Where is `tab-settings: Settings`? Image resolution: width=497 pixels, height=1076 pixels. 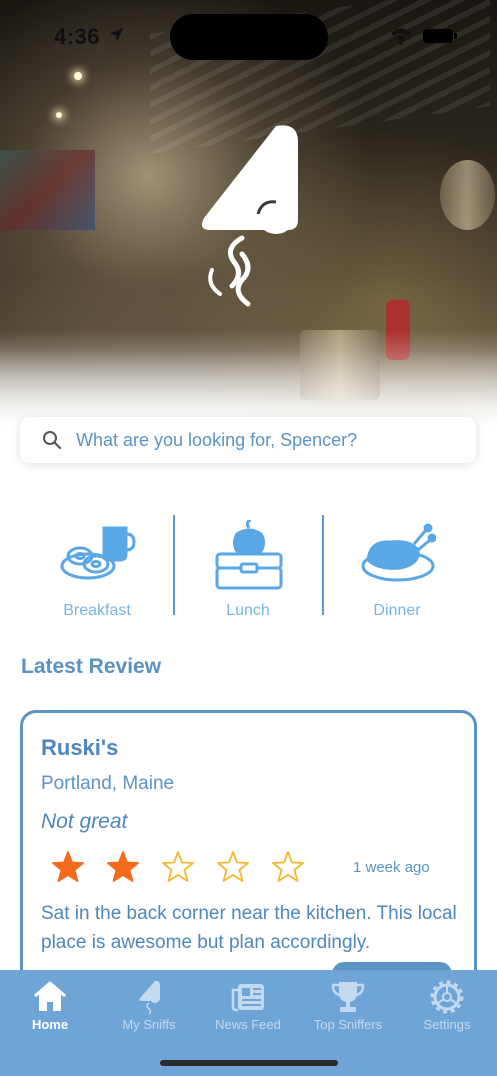
tab-settings: Settings is located at coordinates (447, 1006).